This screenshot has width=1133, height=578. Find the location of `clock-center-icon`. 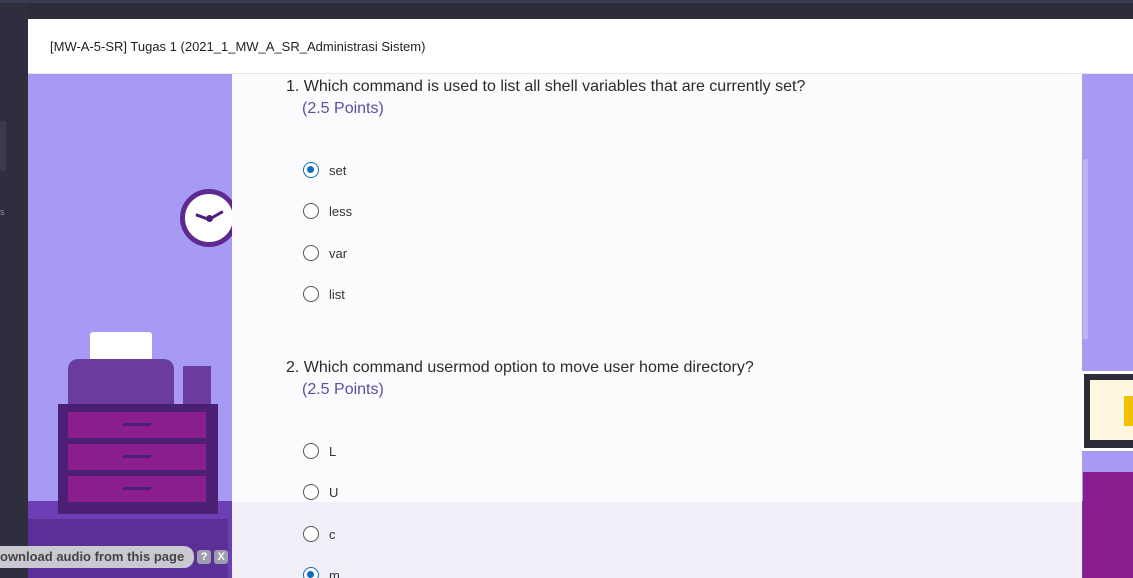

clock-center-icon is located at coordinates (209, 218).